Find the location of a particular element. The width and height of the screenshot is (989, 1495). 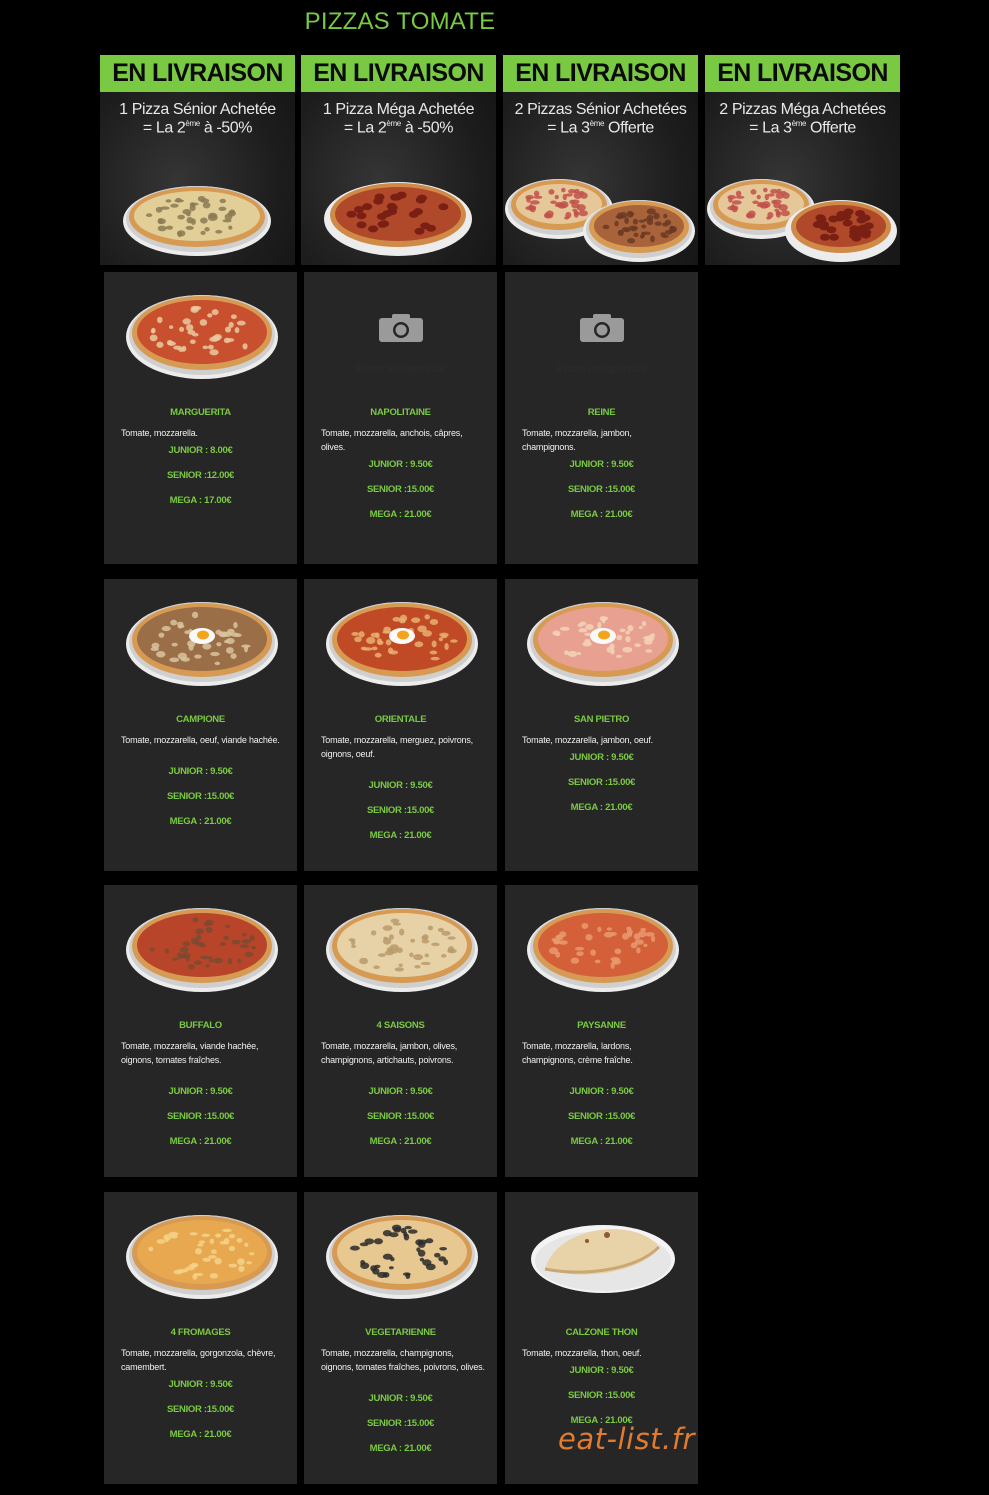

pizza-name: VEGETARIENNE is located at coordinates (400, 1332).